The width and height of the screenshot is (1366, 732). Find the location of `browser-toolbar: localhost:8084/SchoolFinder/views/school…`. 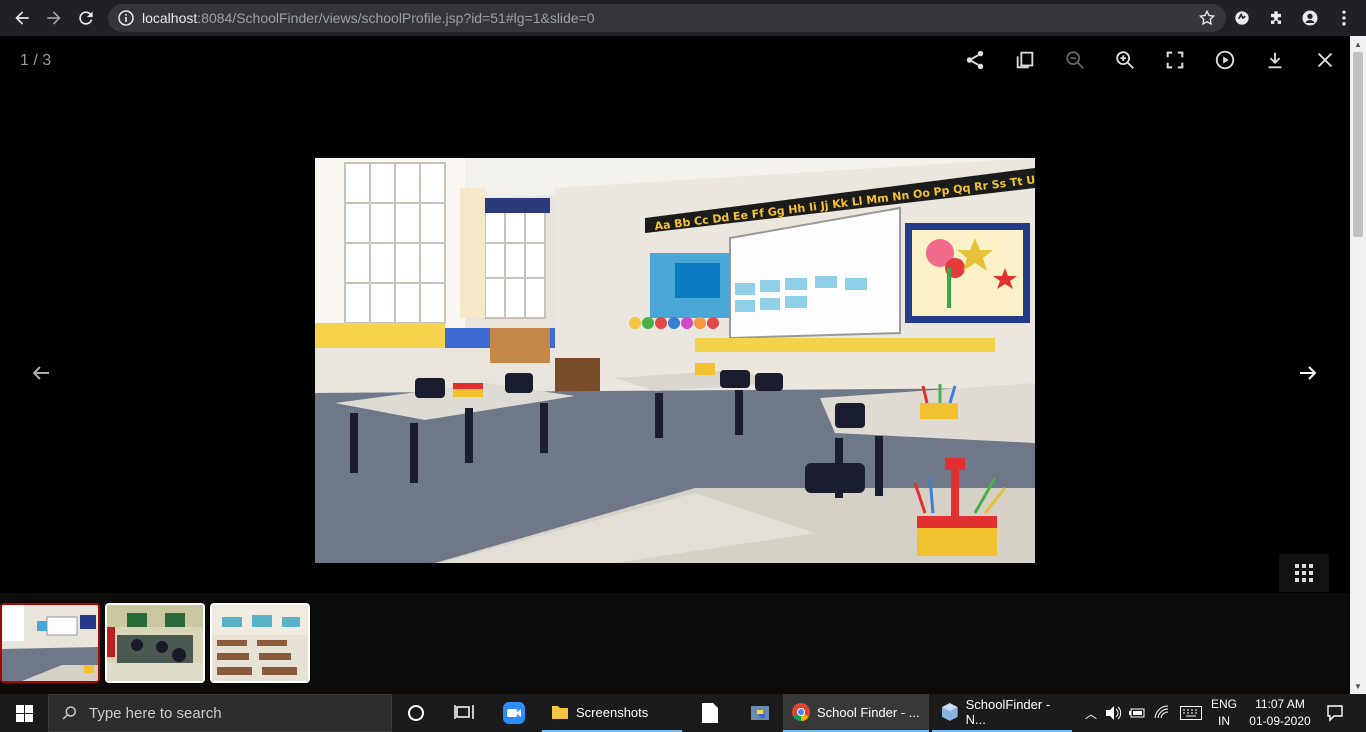

browser-toolbar: localhost:8084/SchoolFinder/views/school… is located at coordinates (683, 18).